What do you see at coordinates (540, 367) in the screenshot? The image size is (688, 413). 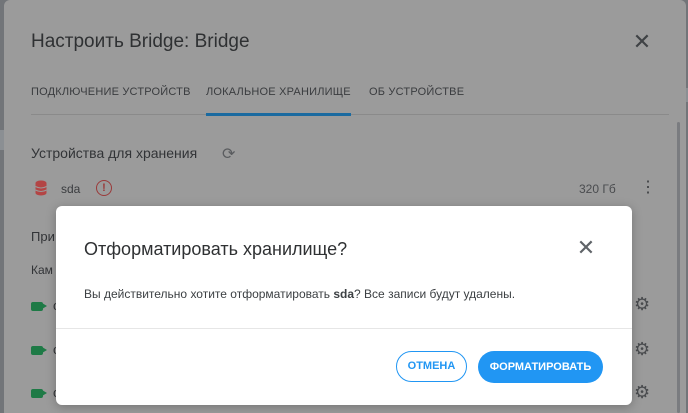 I see `format-button: ФОРМАТИРОВАТЬ` at bounding box center [540, 367].